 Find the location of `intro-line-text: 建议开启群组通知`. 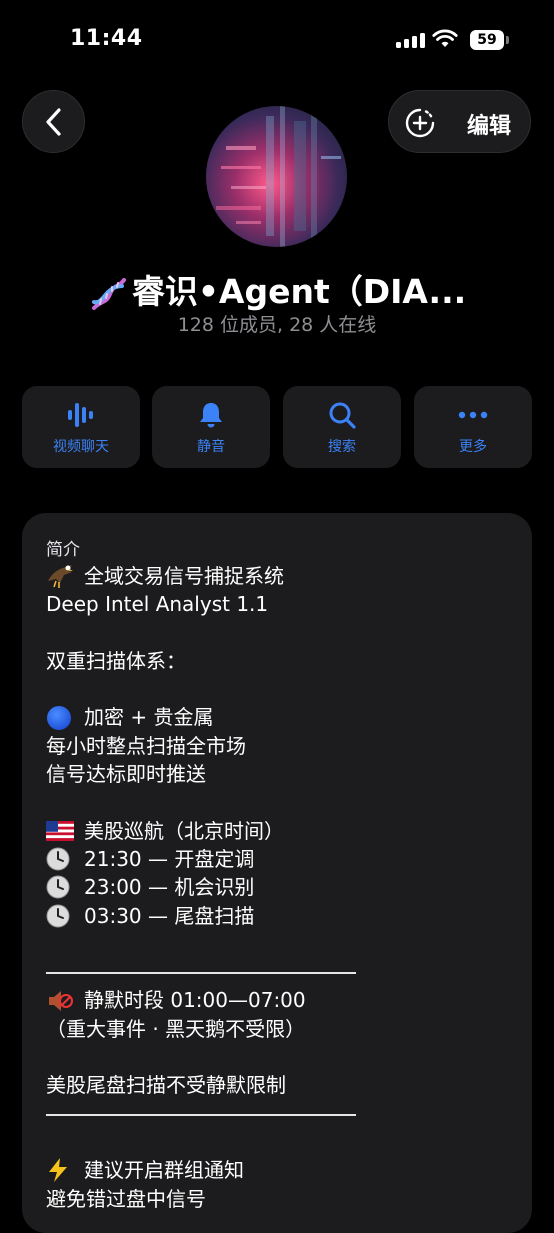

intro-line-text: 建议开启群组通知 is located at coordinates (164, 1170).